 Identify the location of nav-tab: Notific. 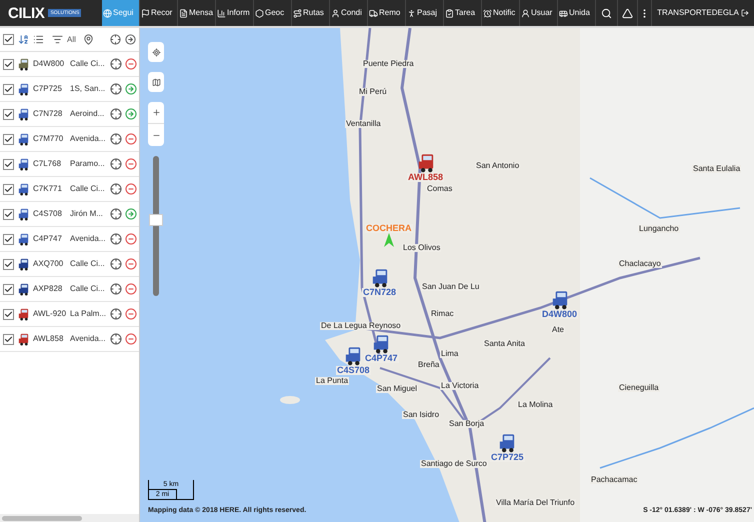
(501, 13).